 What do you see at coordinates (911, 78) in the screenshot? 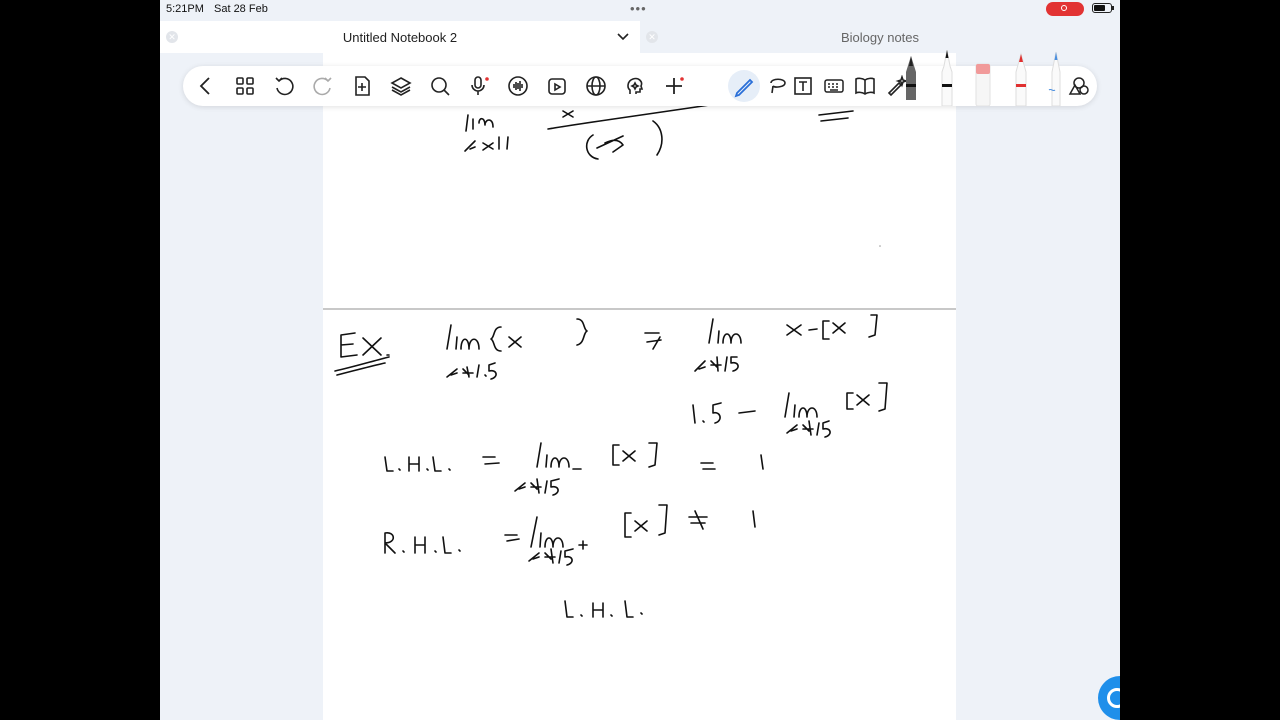
I see `fountain-pen-icon` at bounding box center [911, 78].